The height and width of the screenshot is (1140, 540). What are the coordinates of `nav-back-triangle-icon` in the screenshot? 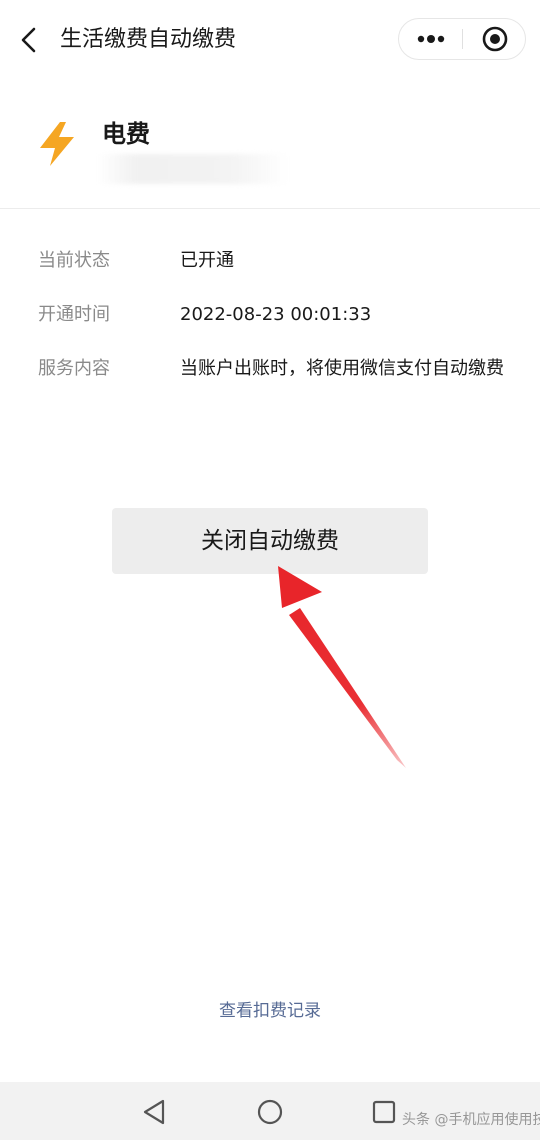 It's located at (154, 1112).